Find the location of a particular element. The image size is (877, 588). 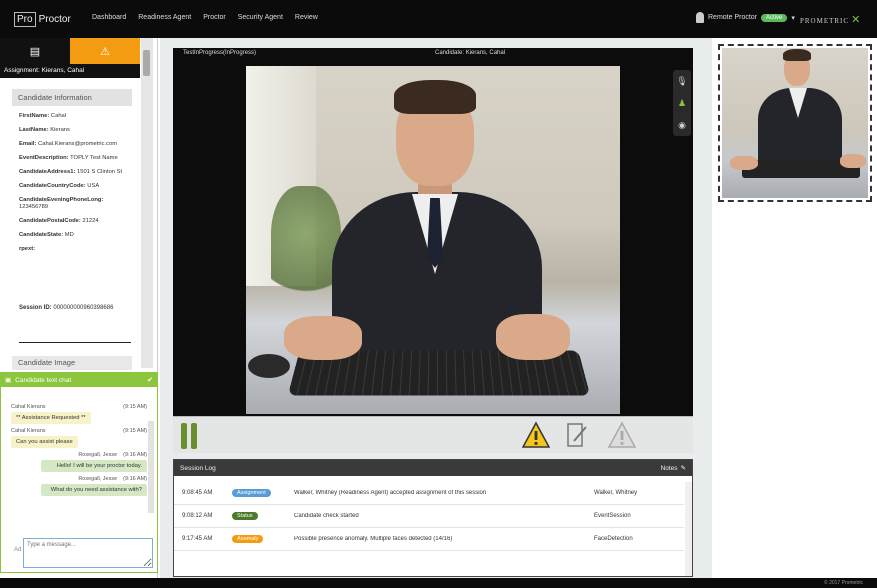

candidate-hand-right is located at coordinates (533, 337).